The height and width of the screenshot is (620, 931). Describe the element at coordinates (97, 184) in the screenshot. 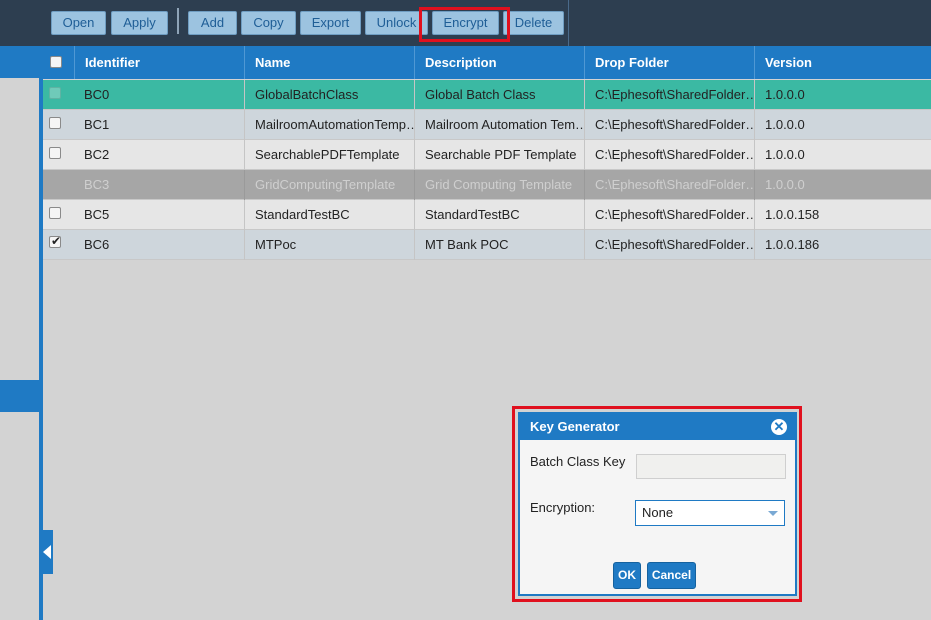

I see `cell-identifier: BC3` at that location.